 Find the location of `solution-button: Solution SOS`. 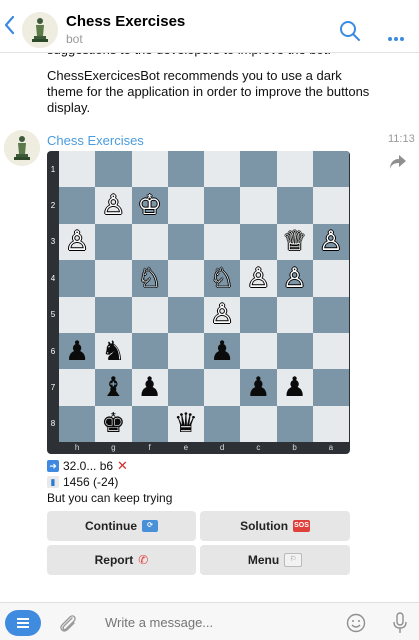

solution-button: Solution SOS is located at coordinates (275, 526).